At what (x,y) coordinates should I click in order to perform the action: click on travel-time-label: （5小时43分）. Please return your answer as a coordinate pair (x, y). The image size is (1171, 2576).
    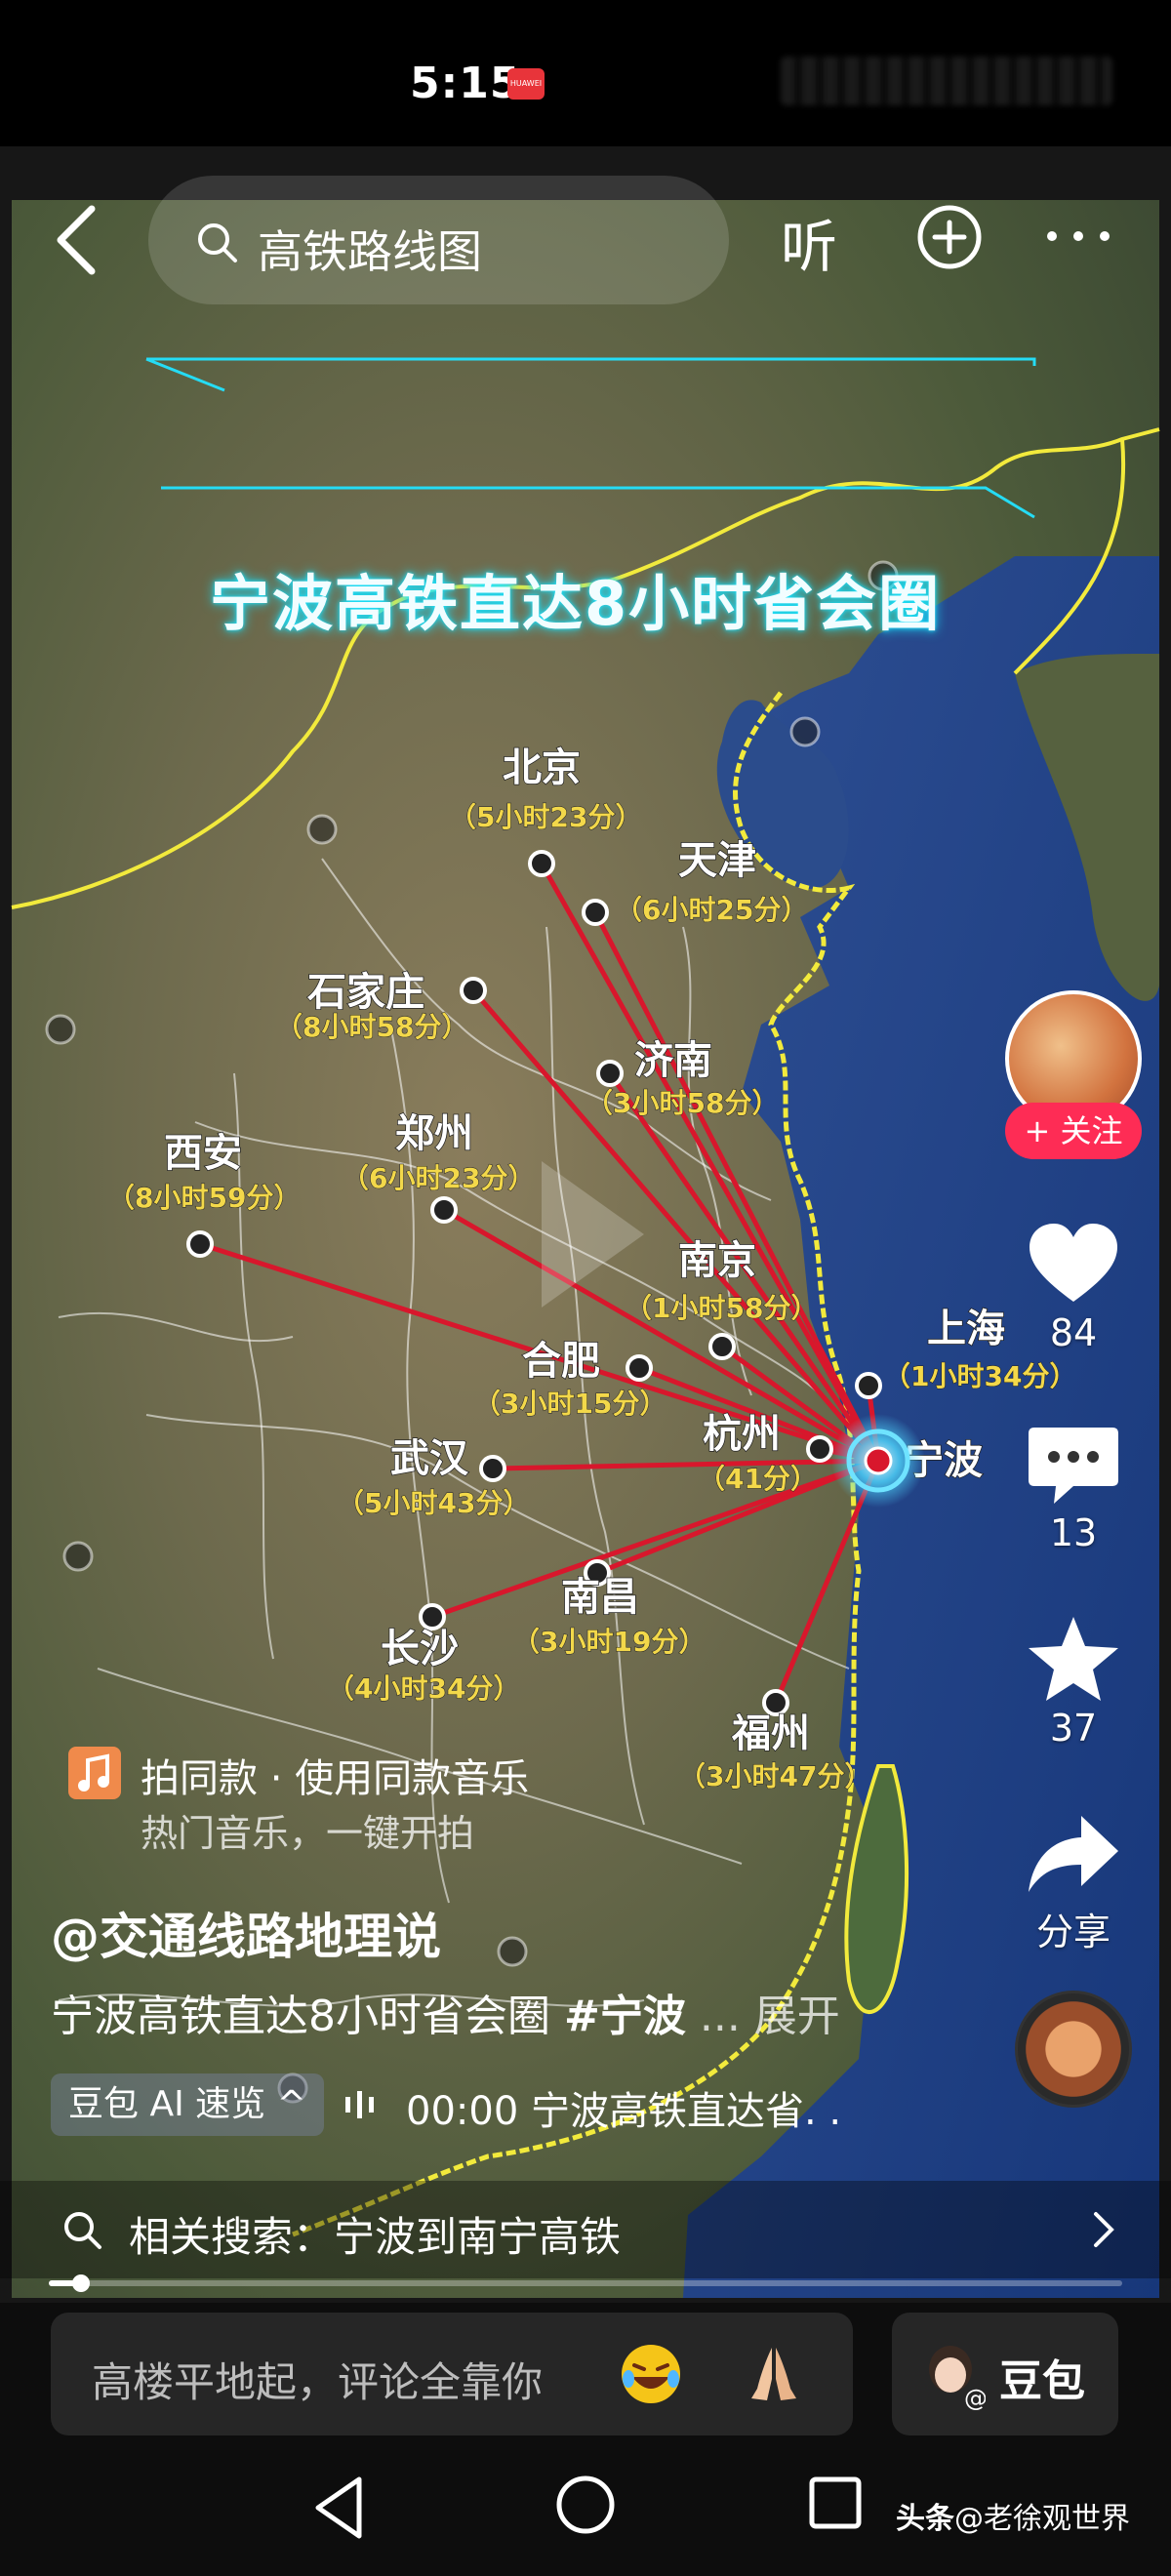
    Looking at the image, I should click on (433, 1503).